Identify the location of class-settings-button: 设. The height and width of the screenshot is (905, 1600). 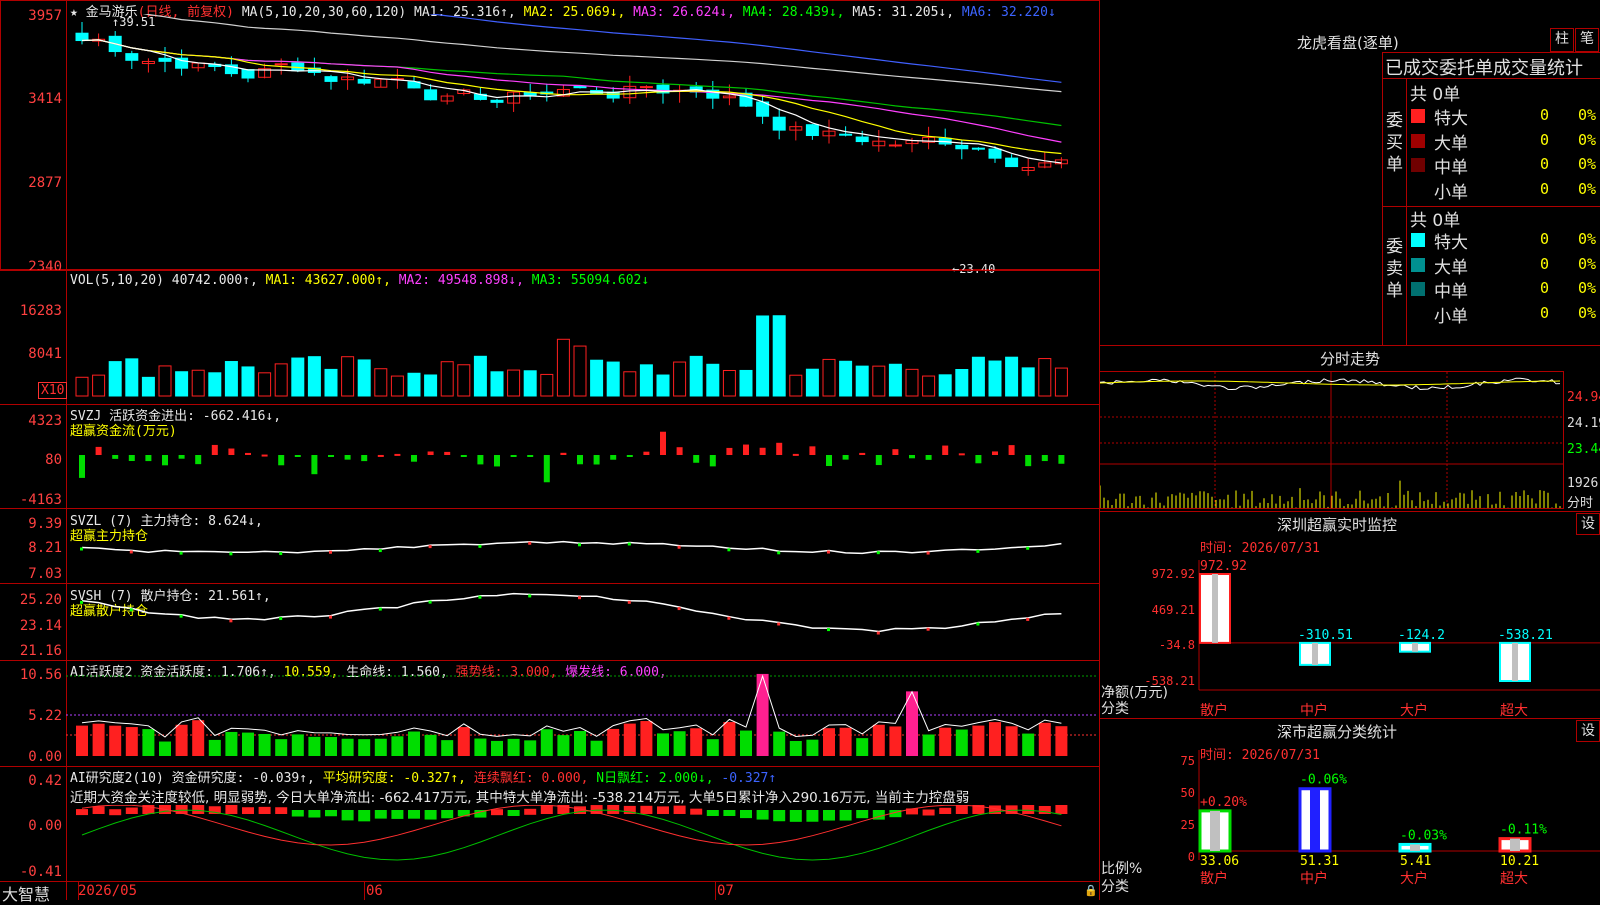
(1588, 731).